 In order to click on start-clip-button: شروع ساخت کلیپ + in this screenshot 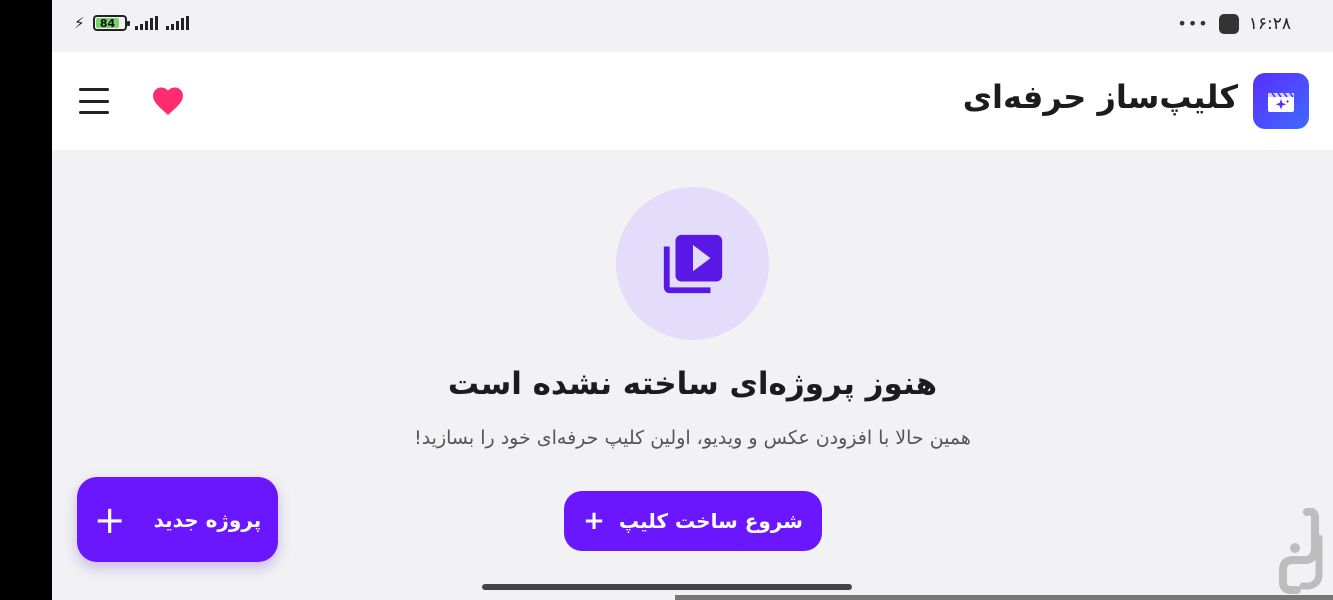, I will do `click(693, 521)`.